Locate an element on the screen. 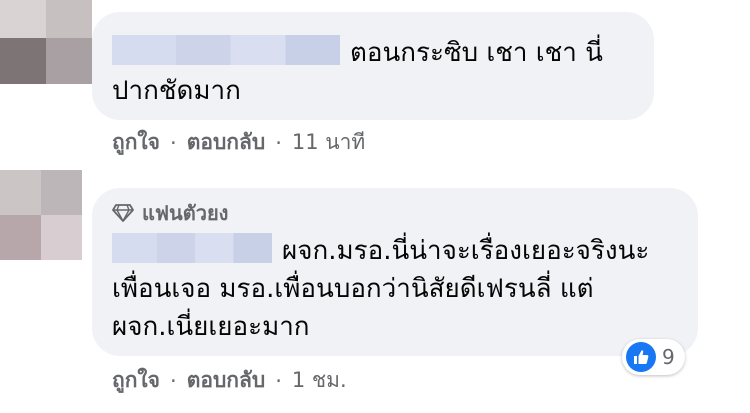 The height and width of the screenshot is (413, 750). like-icon is located at coordinates (641, 357).